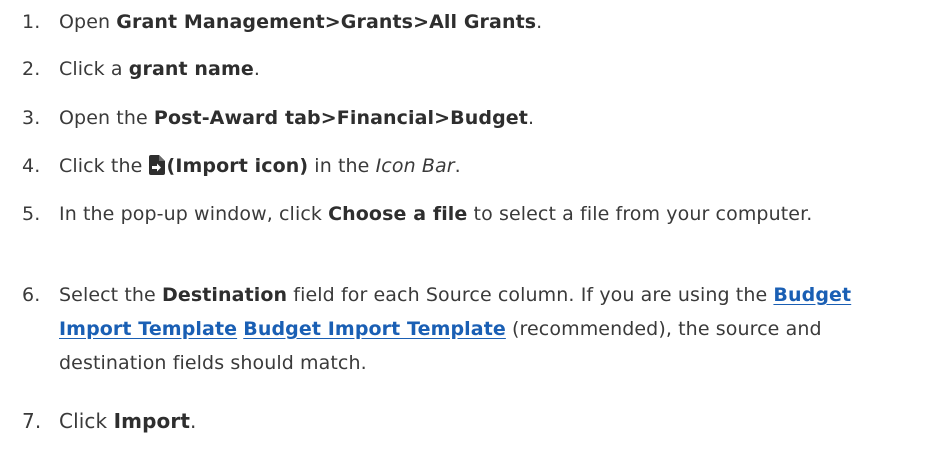  I want to click on step-2: 2. Click a grant name., so click(465, 69).